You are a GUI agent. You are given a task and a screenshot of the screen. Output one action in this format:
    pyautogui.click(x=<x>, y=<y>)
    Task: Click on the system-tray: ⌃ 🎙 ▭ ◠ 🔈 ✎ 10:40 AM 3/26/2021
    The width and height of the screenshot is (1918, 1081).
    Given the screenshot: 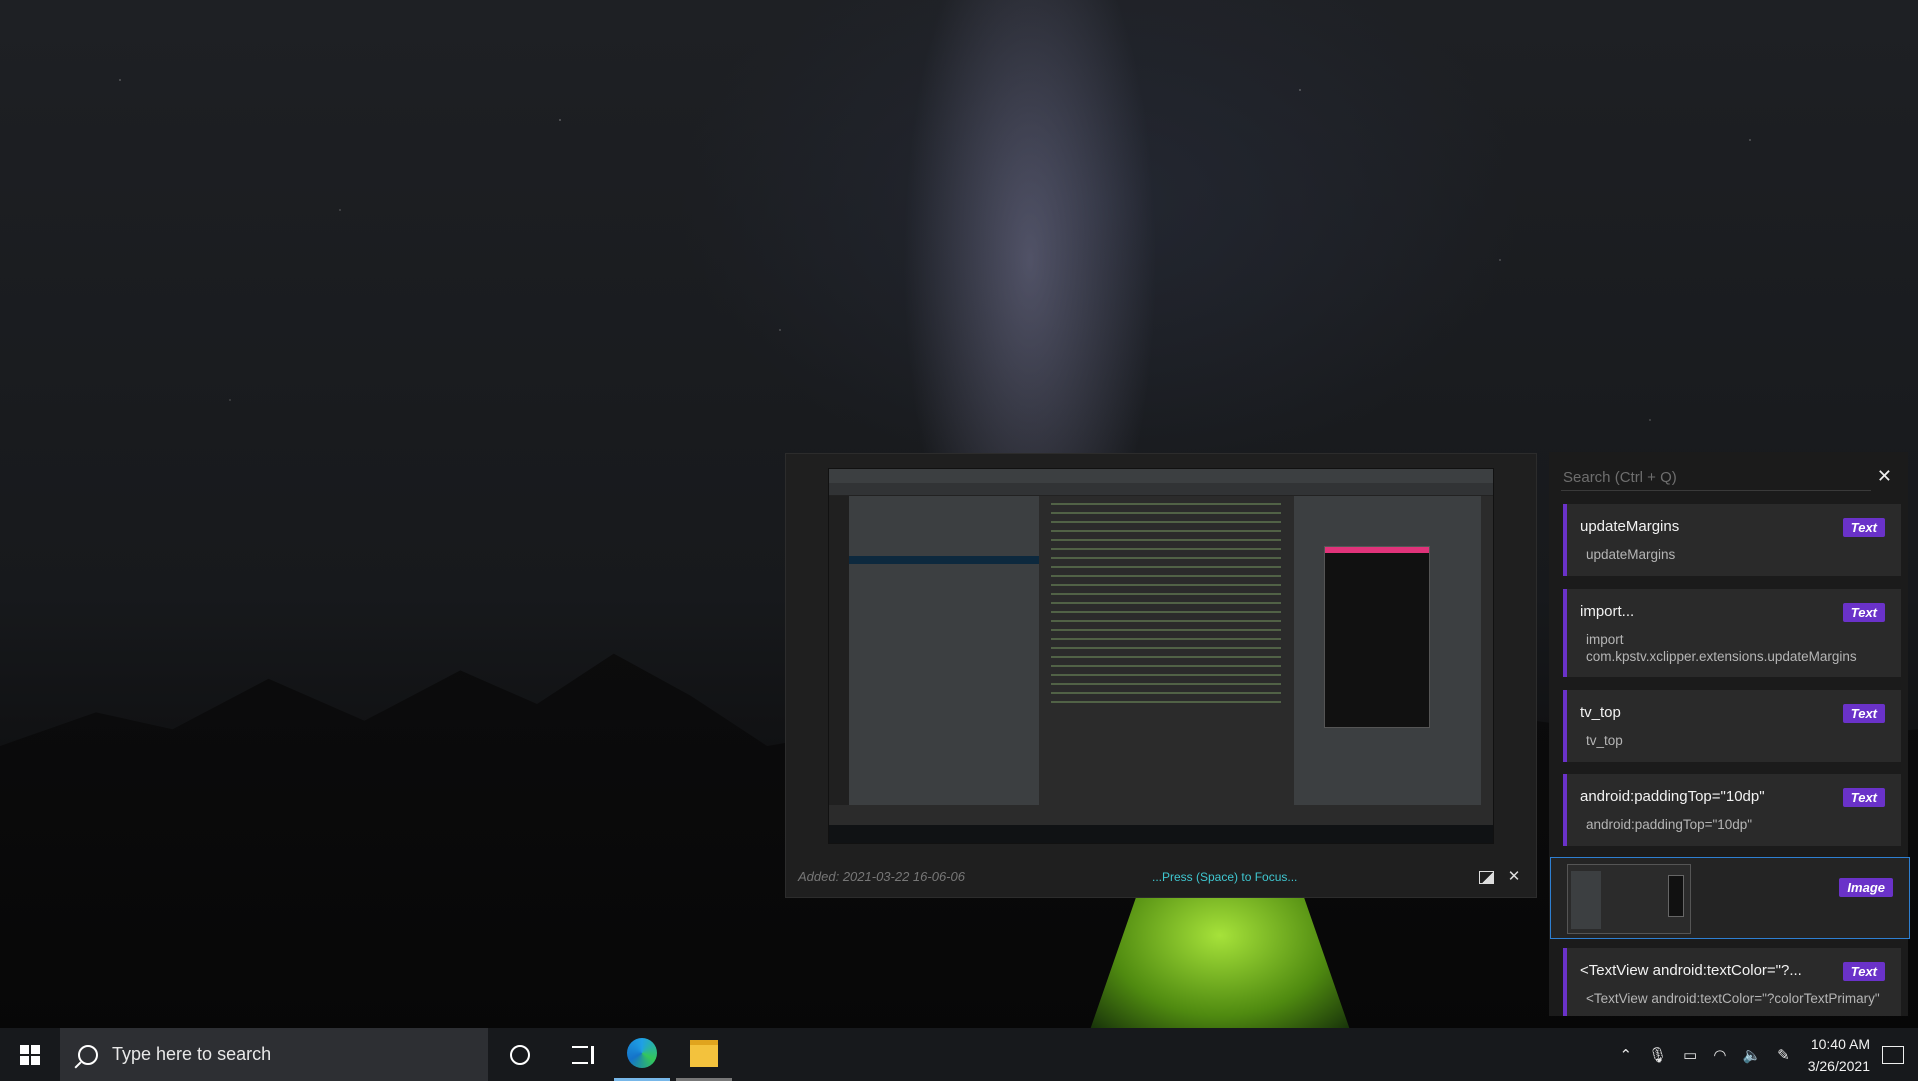 What is the action you would take?
    pyautogui.click(x=1765, y=1054)
    